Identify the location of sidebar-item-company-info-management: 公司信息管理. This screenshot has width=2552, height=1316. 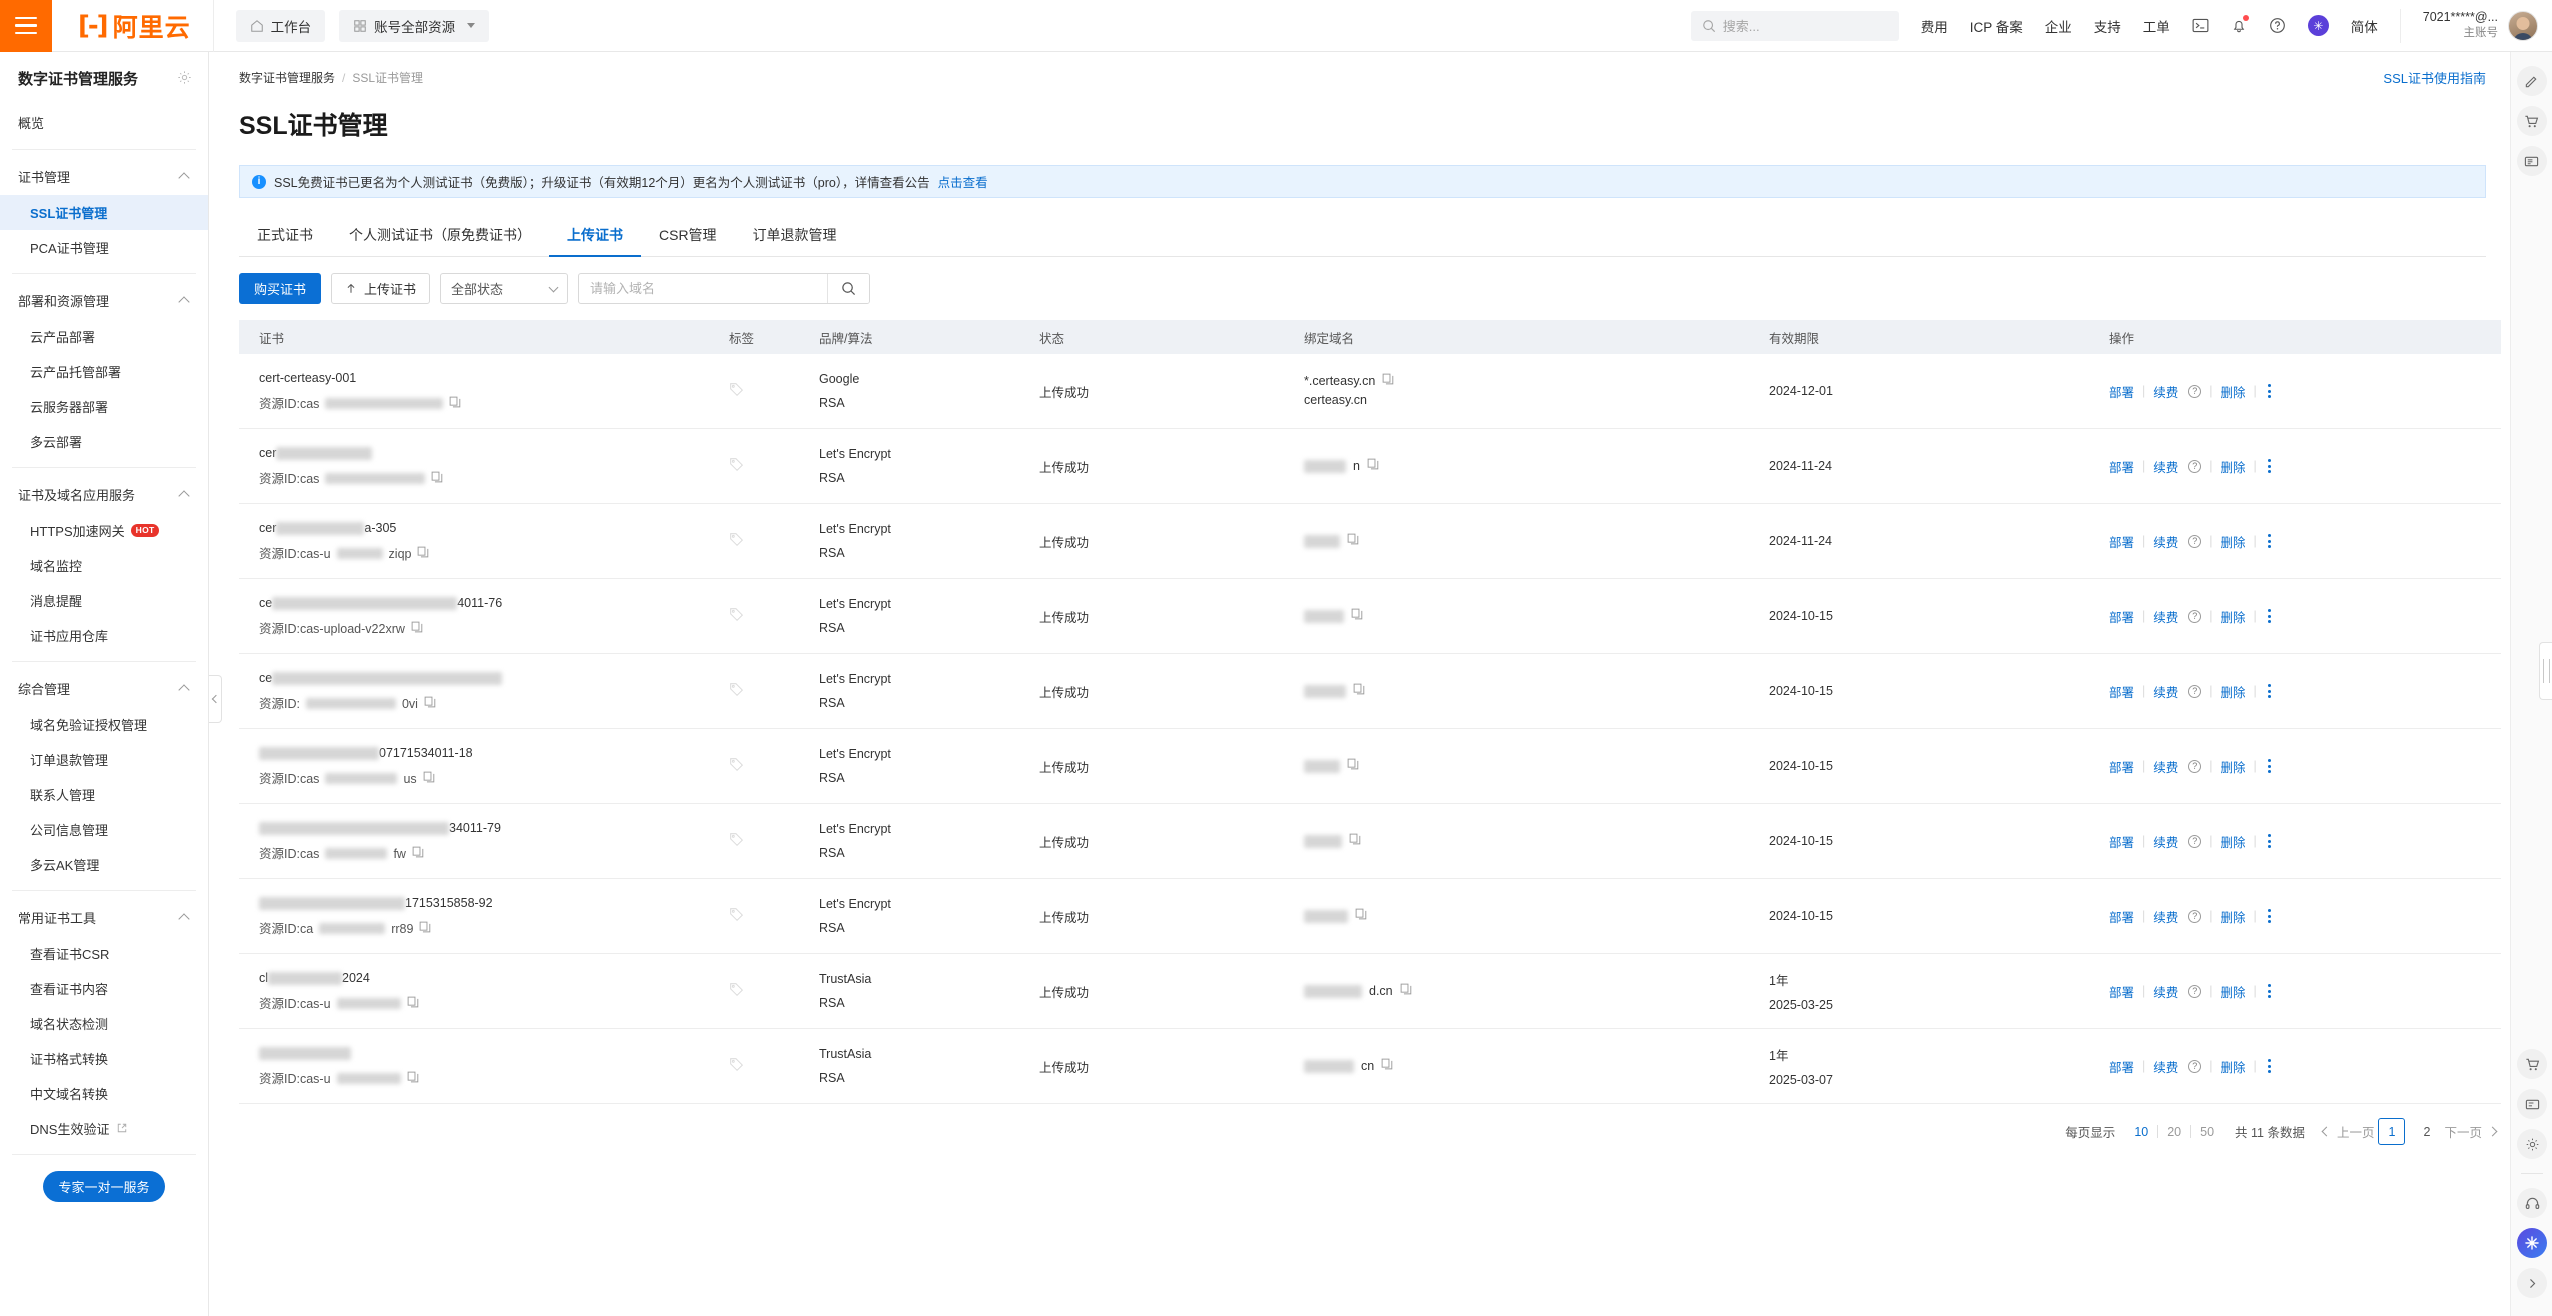
(104, 829).